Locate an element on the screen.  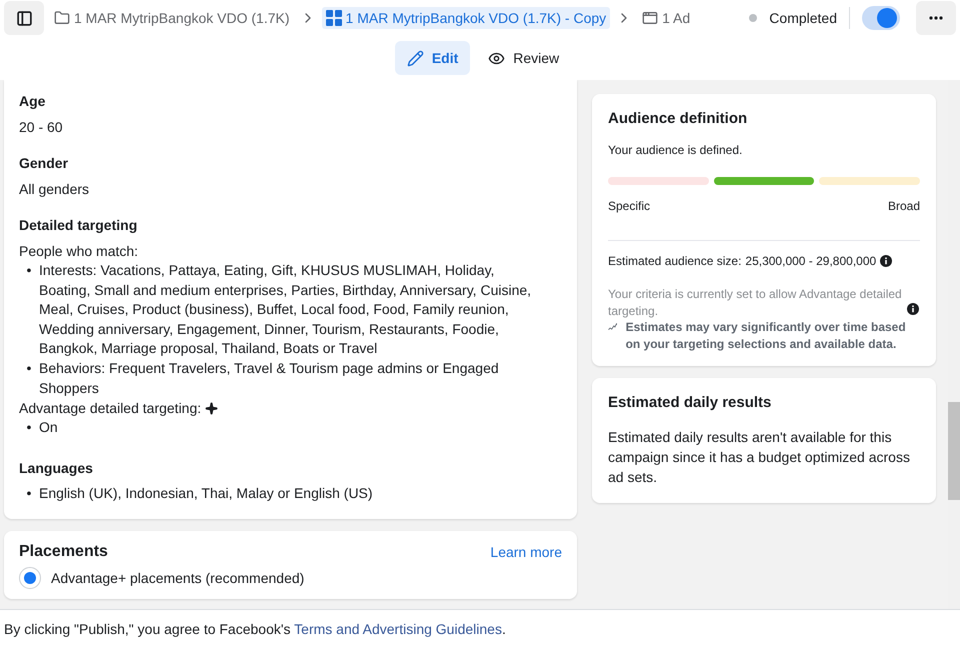
status-label: Completed is located at coordinates (803, 18).